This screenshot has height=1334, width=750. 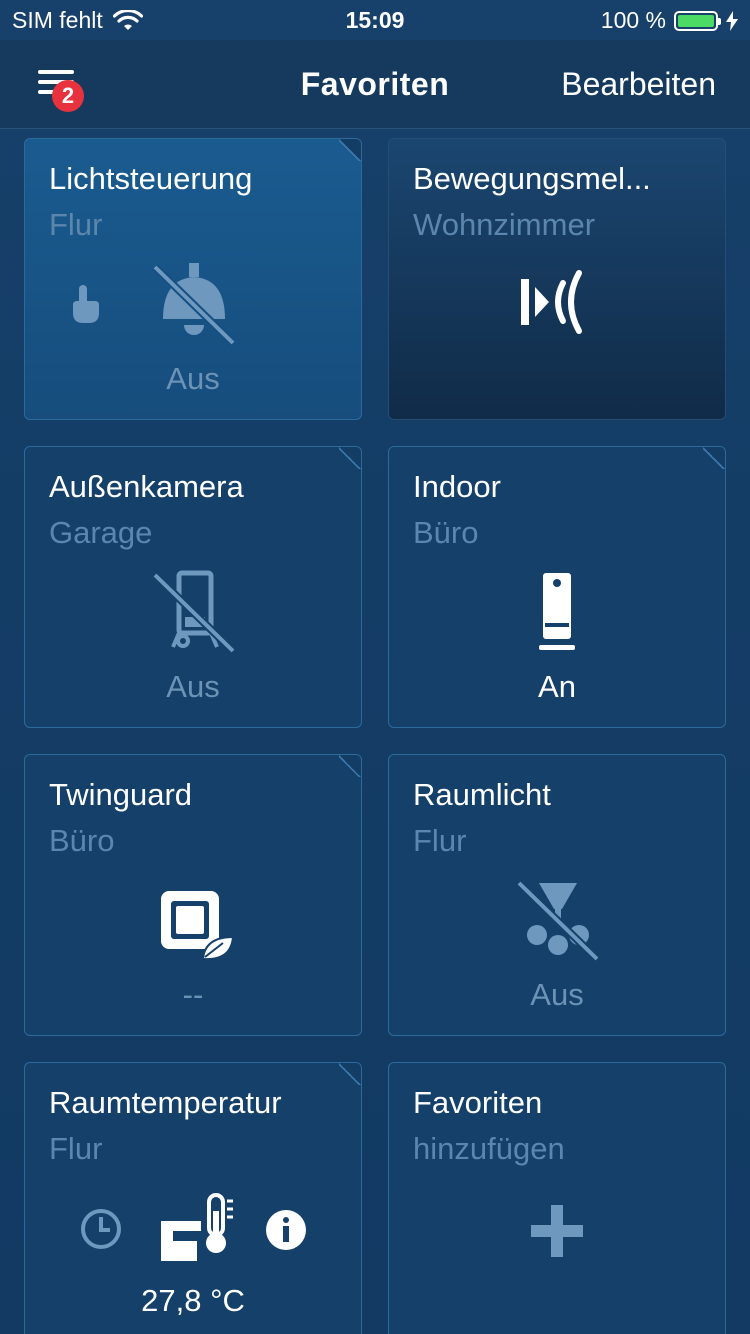 I want to click on tile-raumtemperatur: Raumtemperatur Flur 27,8 °C, so click(x=193, y=1198).